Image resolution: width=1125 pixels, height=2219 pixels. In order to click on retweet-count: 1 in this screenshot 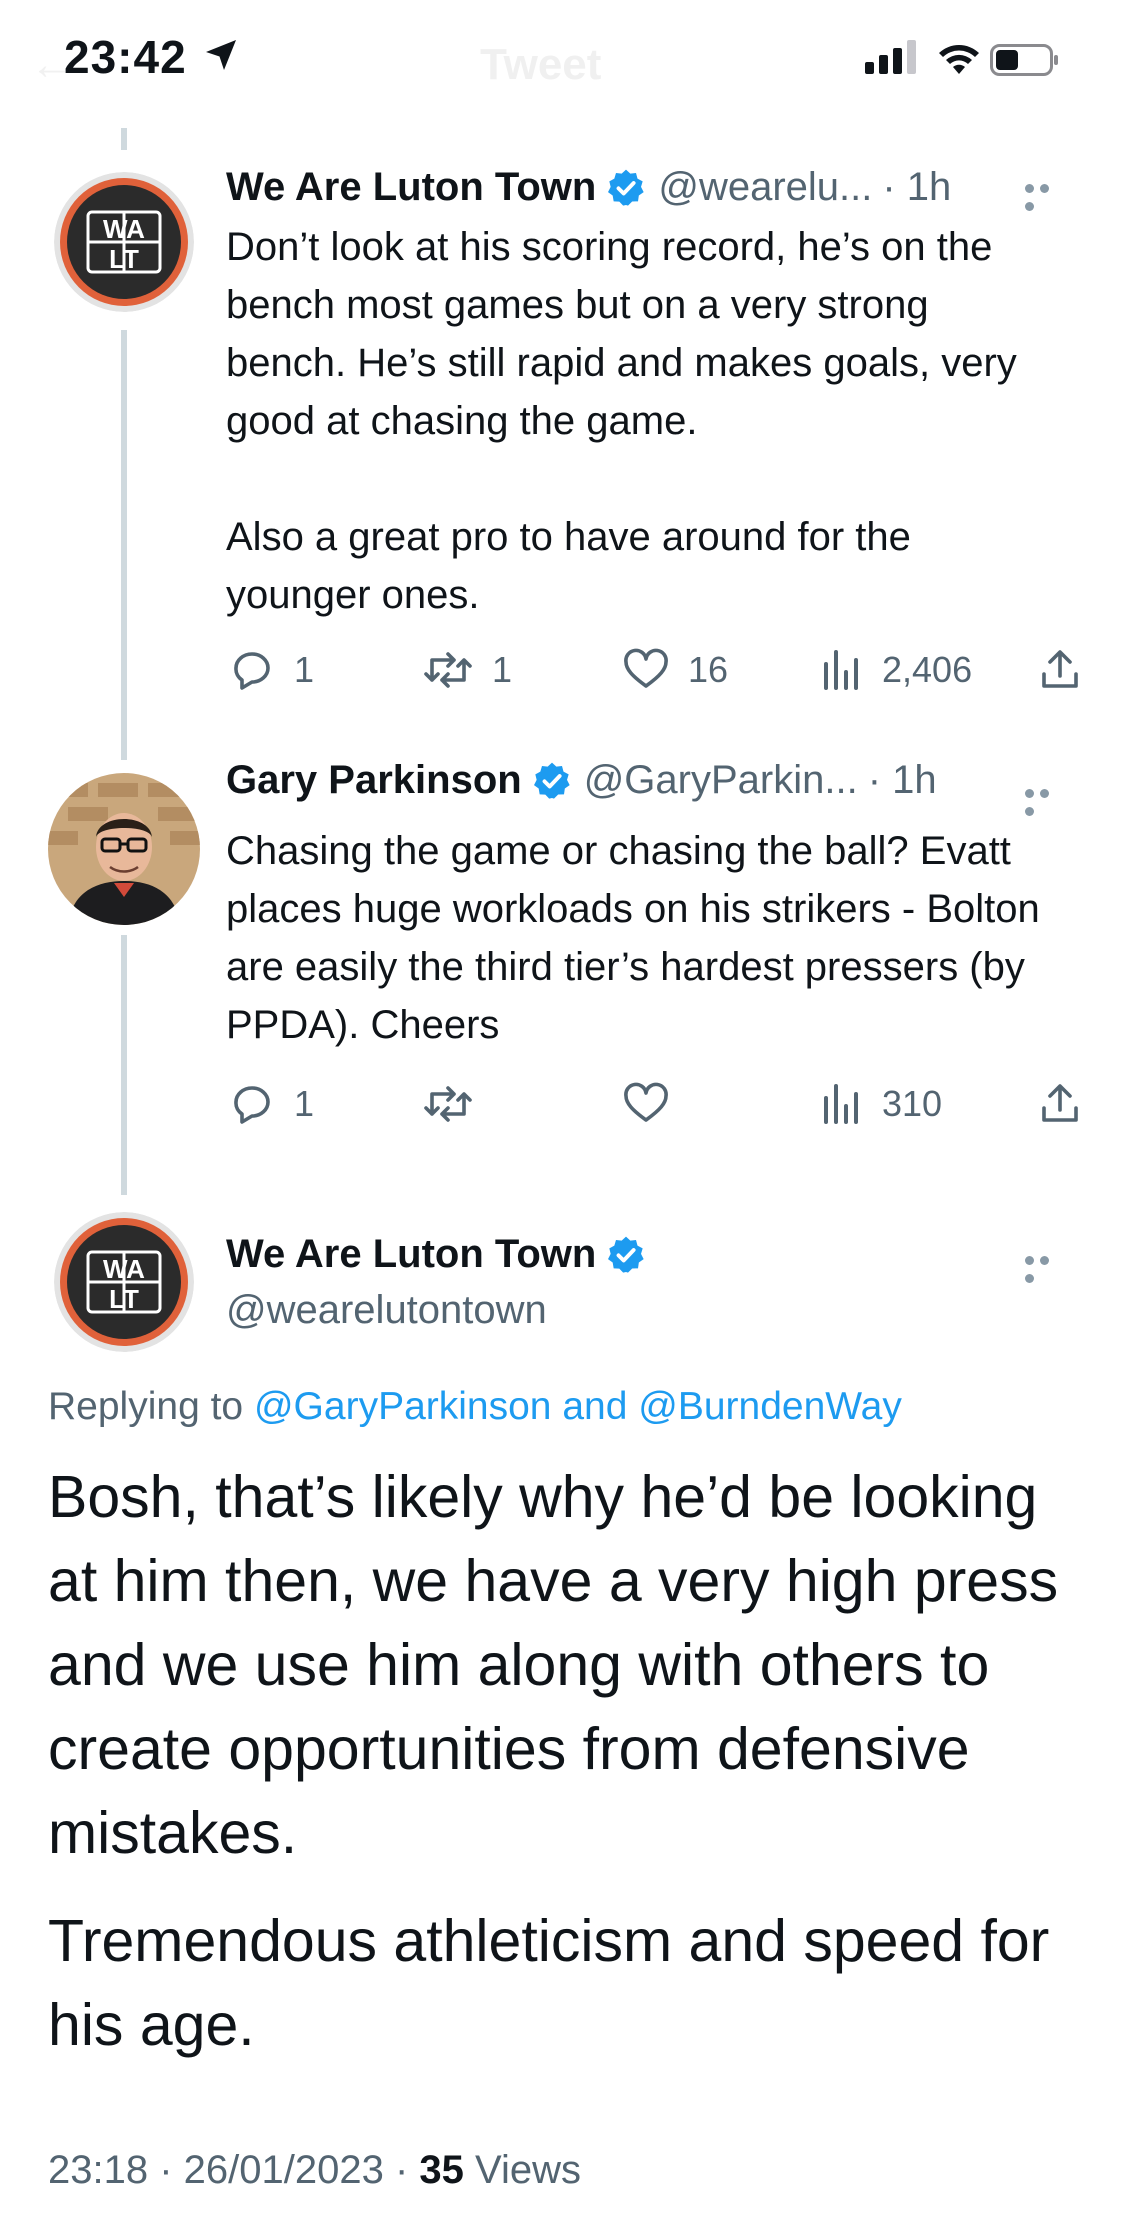, I will do `click(502, 669)`.